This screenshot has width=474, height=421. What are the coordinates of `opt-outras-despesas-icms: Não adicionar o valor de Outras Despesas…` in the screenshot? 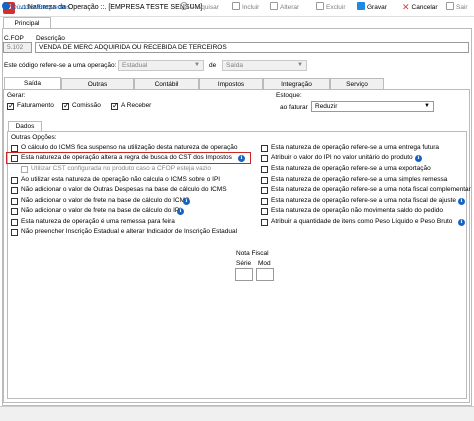 It's located at (119, 191).